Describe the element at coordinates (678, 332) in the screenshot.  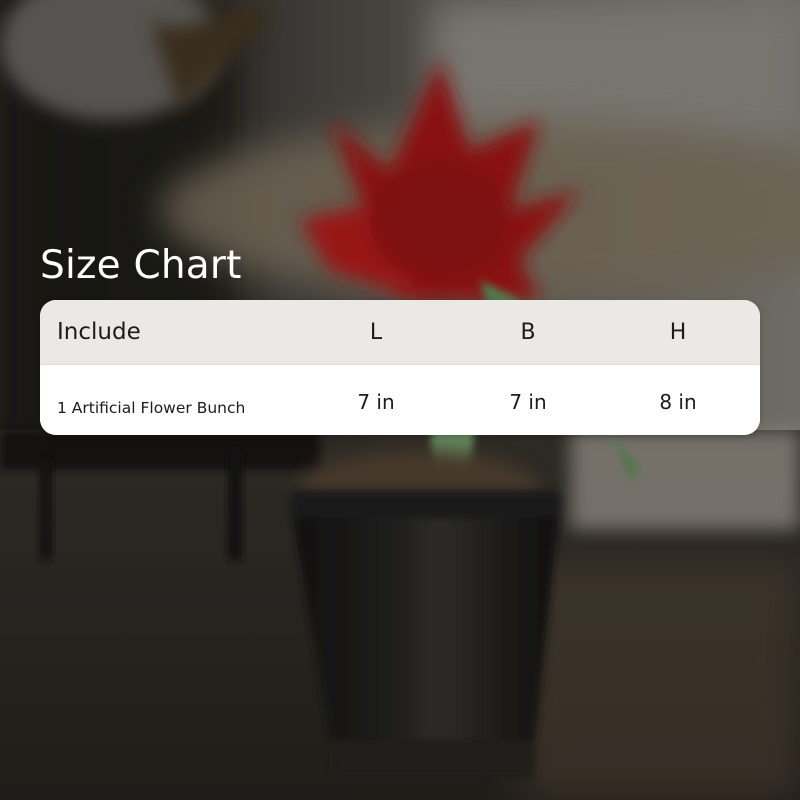
I see `header-height: H` at that location.